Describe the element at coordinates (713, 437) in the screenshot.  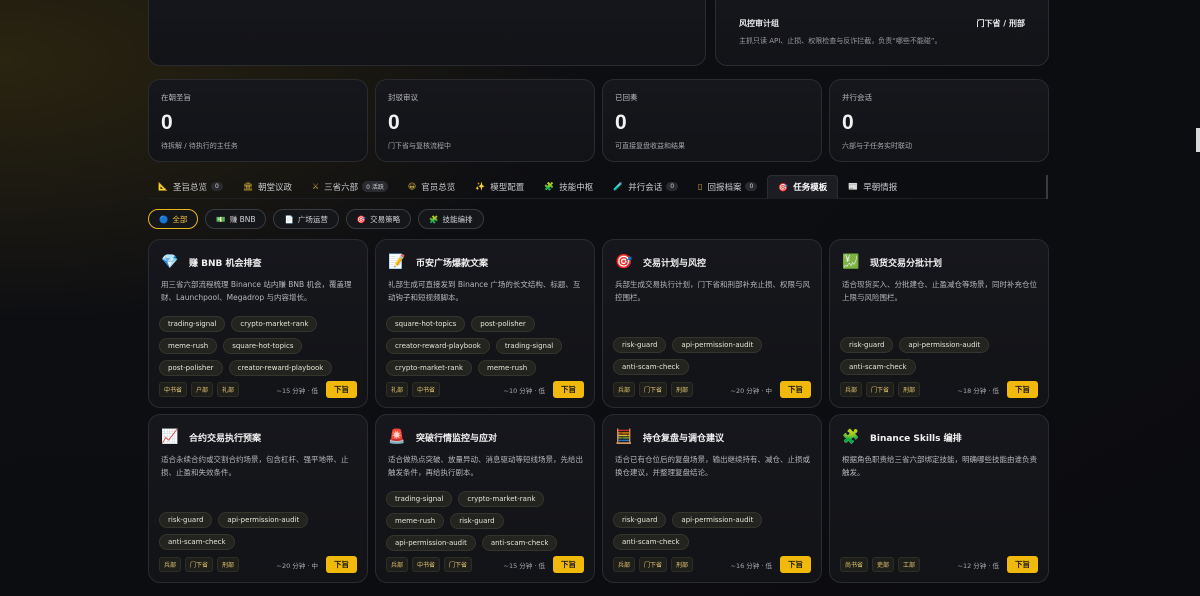
I see `card-header: 🧮 持仓复盘与调仓建议` at that location.